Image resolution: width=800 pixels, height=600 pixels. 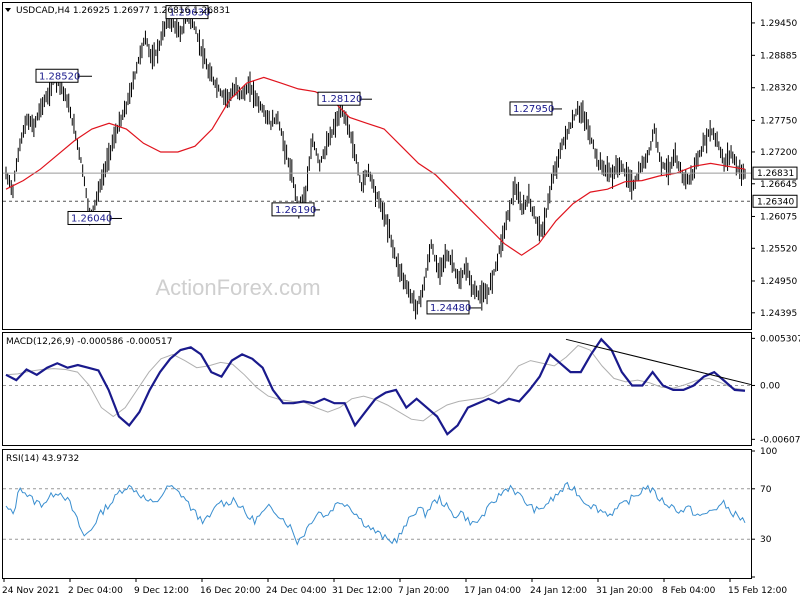 What do you see at coordinates (768, 452) in the screenshot?
I see `y-tick-label: 100` at bounding box center [768, 452].